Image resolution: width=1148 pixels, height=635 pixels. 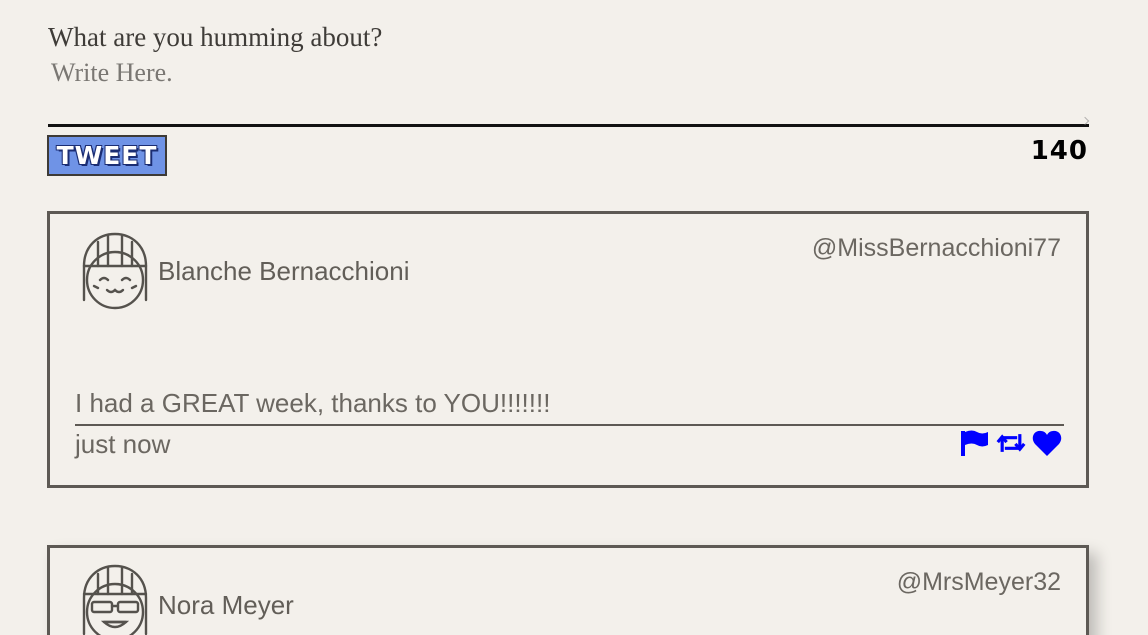 I want to click on user-handle: @MrsMeyer32, so click(x=979, y=582).